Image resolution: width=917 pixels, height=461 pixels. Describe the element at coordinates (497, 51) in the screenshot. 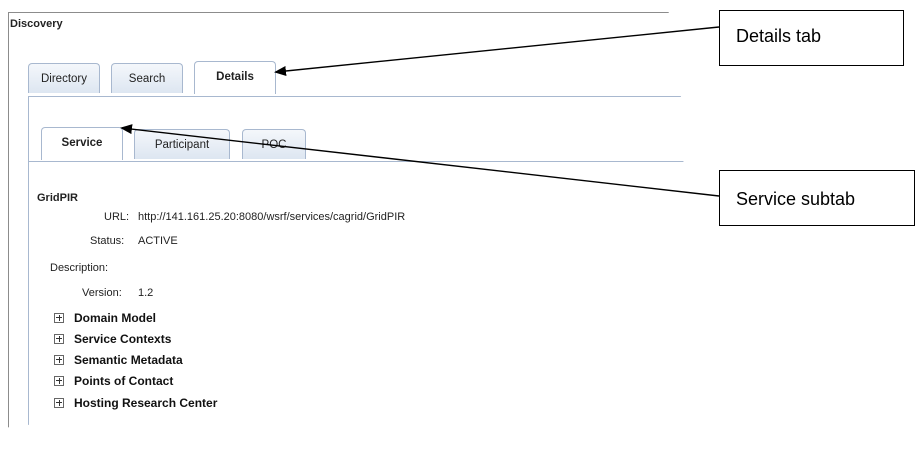

I see `arrow-to-details-tab` at that location.